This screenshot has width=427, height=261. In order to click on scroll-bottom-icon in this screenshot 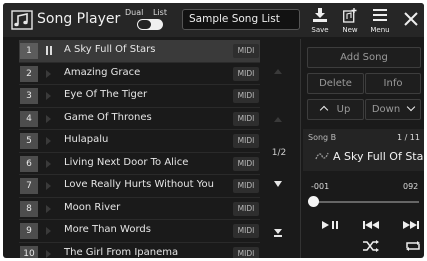, I will do `click(278, 233)`.